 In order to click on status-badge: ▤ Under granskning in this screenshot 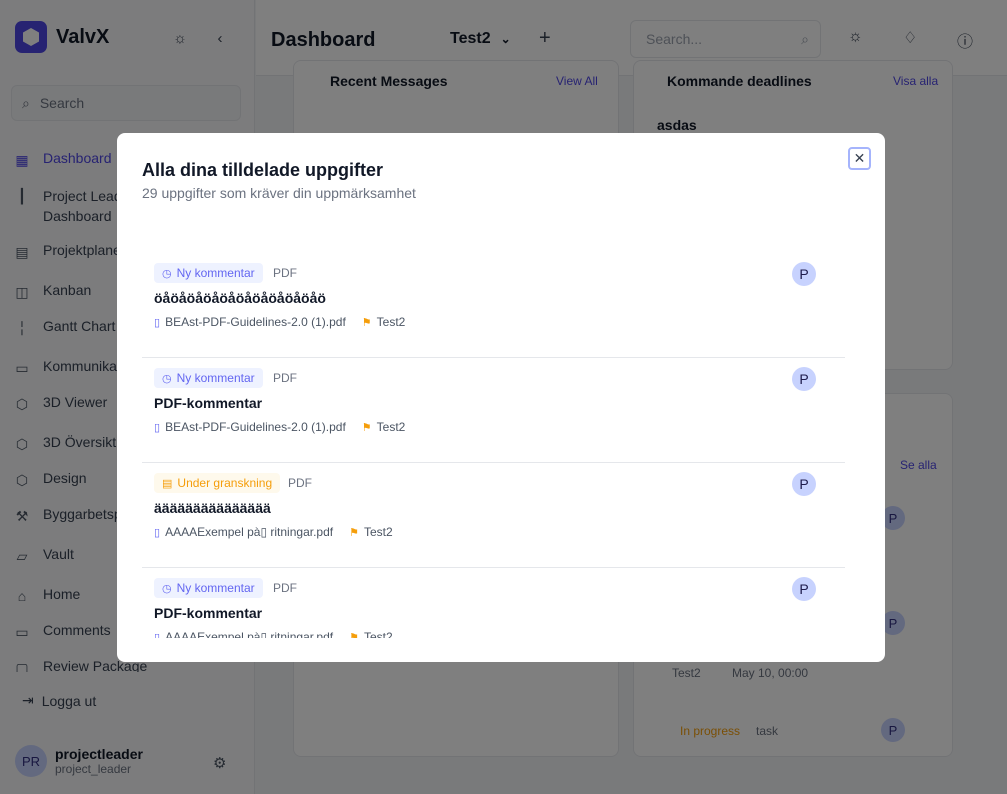, I will do `click(217, 483)`.